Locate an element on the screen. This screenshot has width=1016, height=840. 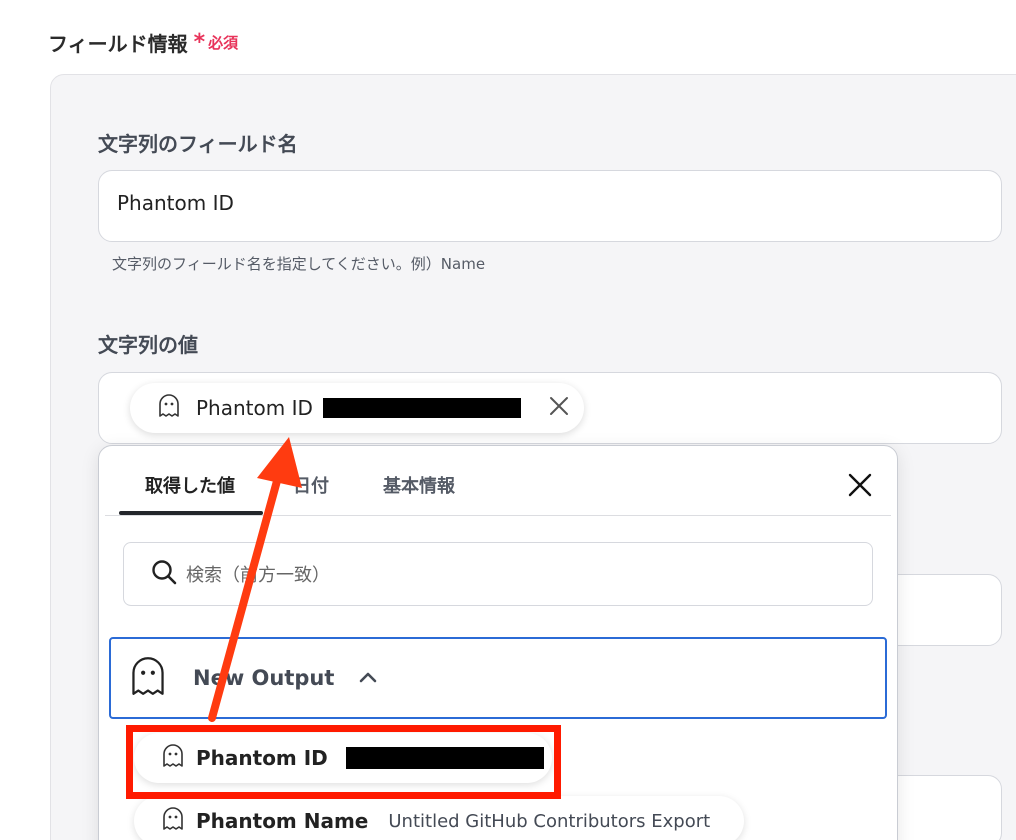
group-label: New Output is located at coordinates (264, 678).